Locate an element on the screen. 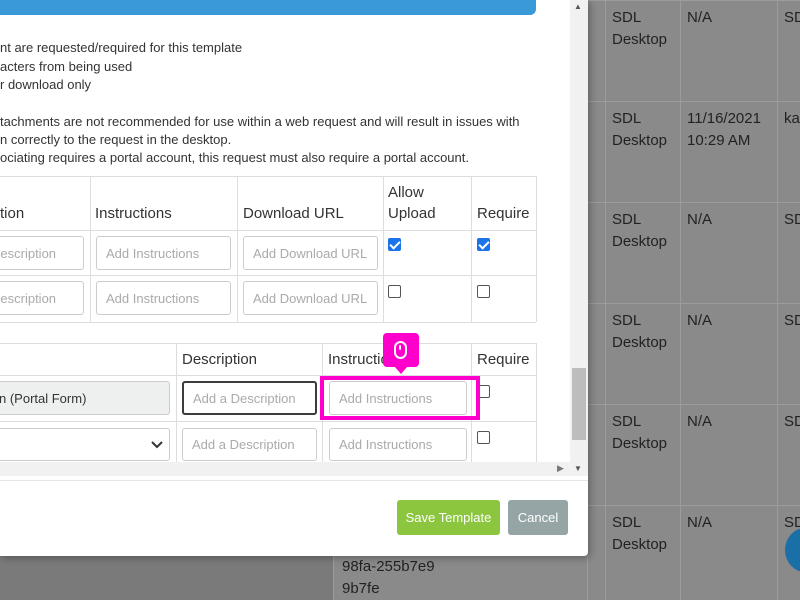 Image resolution: width=800 pixels, height=600 pixels. column-header-allow-upload: Allow Upload is located at coordinates (412, 203).